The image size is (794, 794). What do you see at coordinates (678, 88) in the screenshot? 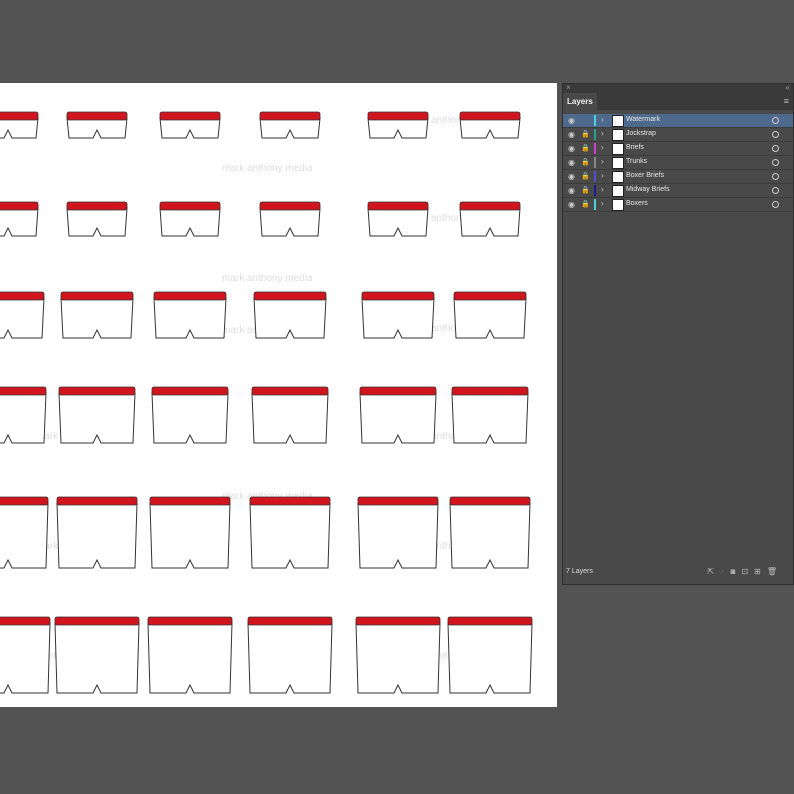
I see `panel-titlebar: × «` at bounding box center [678, 88].